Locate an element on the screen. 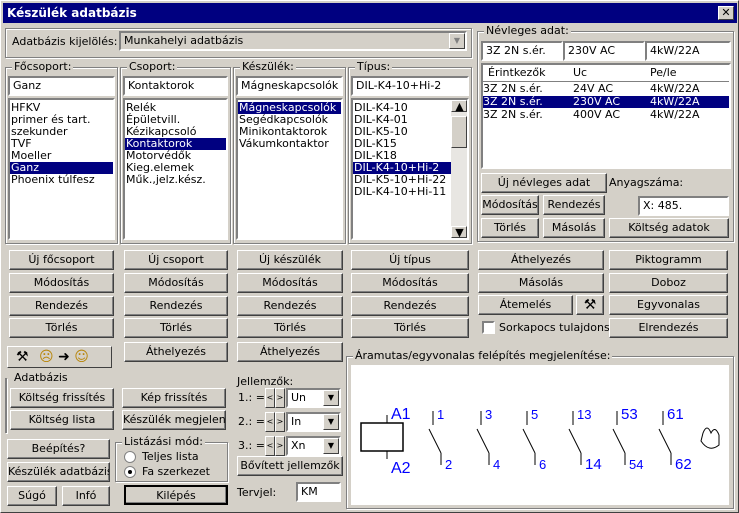 This screenshot has height=513, width=739. tipus-button-4: Törlés is located at coordinates (410, 328).